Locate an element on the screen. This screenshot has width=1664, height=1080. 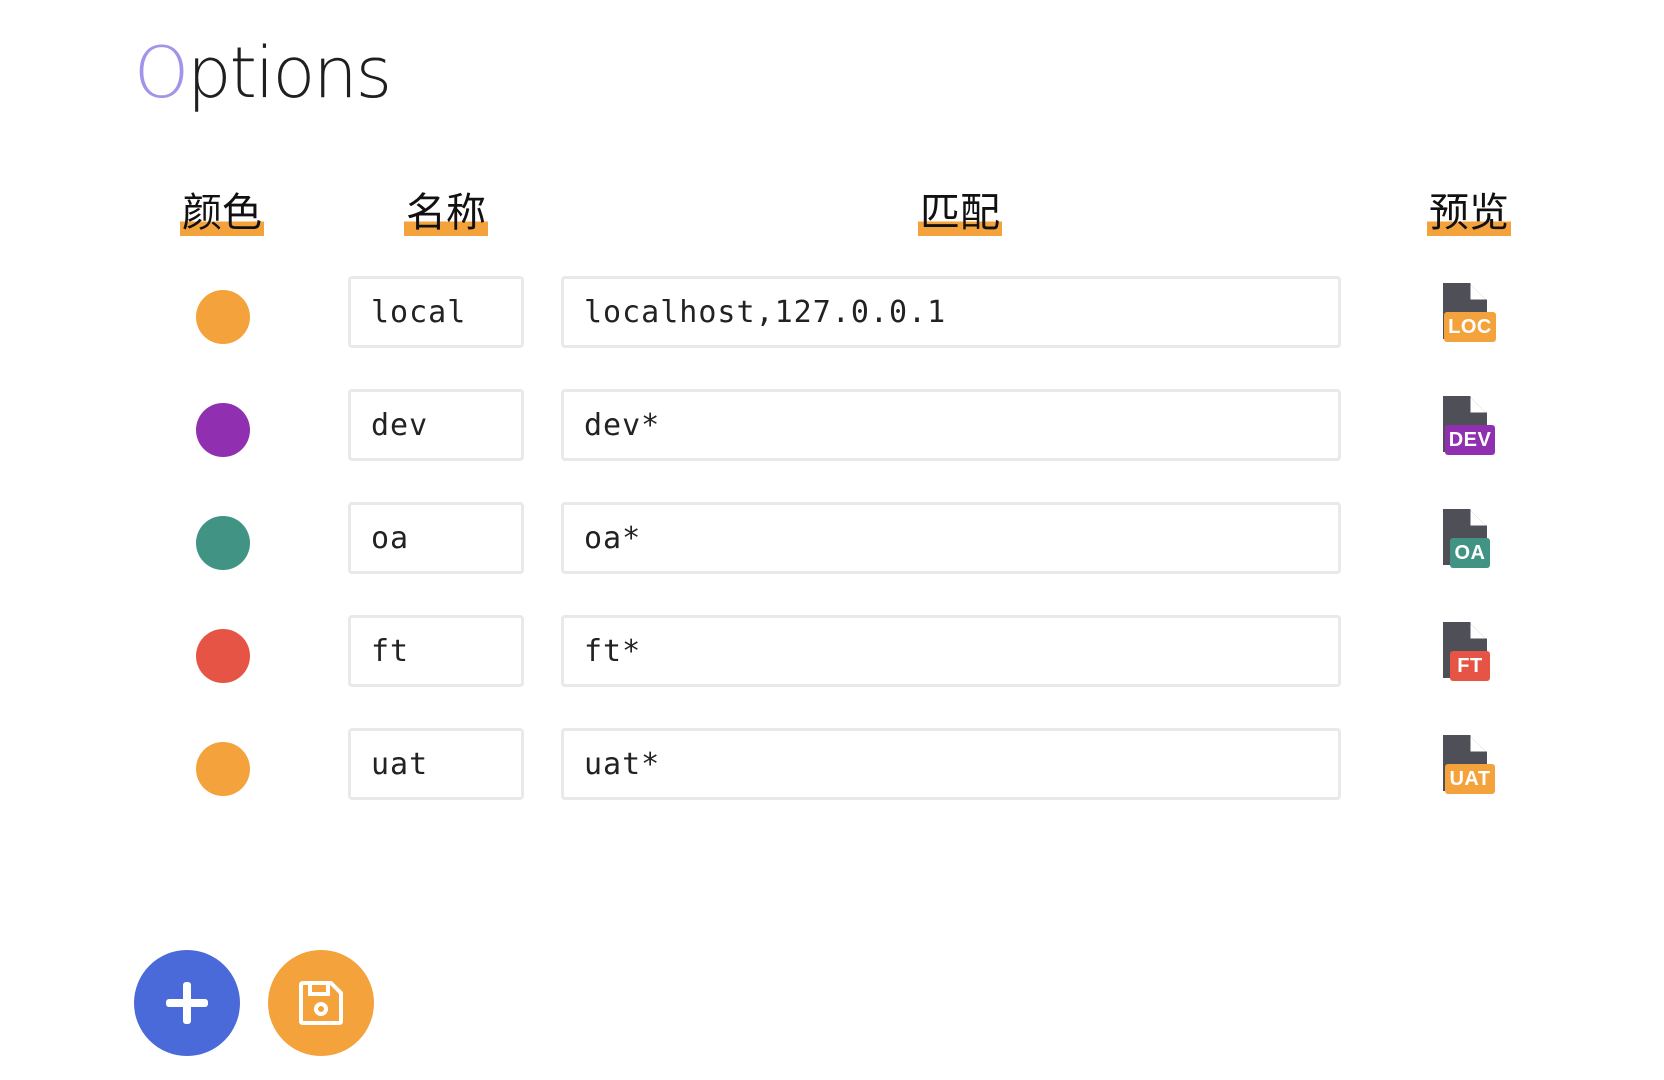
floppy-disk-icon is located at coordinates (321, 1003).